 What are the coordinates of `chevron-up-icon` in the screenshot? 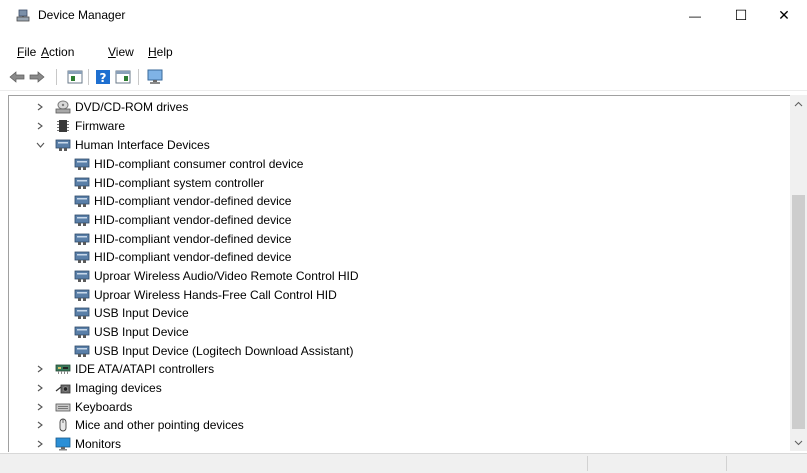 It's located at (798, 103).